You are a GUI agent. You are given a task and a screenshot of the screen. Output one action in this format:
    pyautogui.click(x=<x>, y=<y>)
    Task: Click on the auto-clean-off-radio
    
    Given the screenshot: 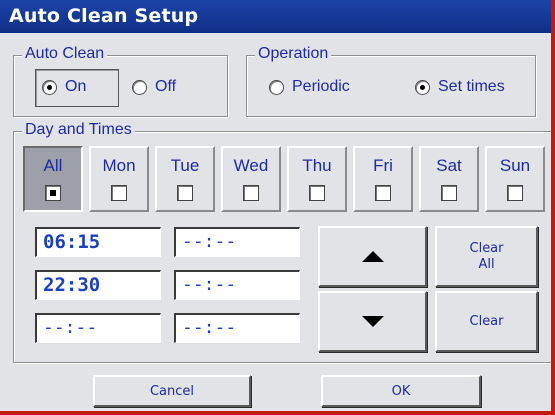 What is the action you would take?
    pyautogui.click(x=139, y=87)
    